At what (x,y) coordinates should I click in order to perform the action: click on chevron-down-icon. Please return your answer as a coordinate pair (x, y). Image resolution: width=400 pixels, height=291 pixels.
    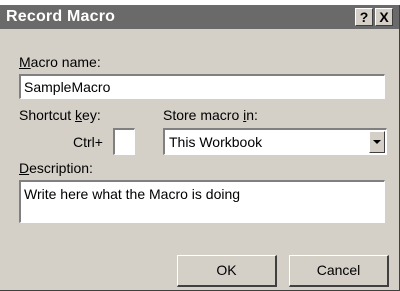
    Looking at the image, I should click on (377, 142).